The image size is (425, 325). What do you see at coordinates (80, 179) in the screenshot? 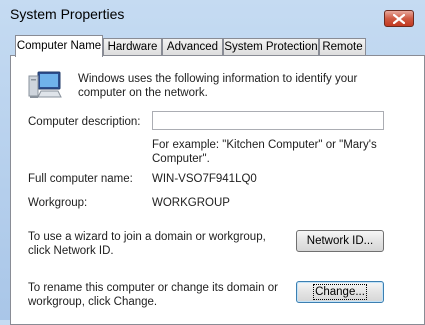
I see `full-computer-name-label: Full computer name:` at bounding box center [80, 179].